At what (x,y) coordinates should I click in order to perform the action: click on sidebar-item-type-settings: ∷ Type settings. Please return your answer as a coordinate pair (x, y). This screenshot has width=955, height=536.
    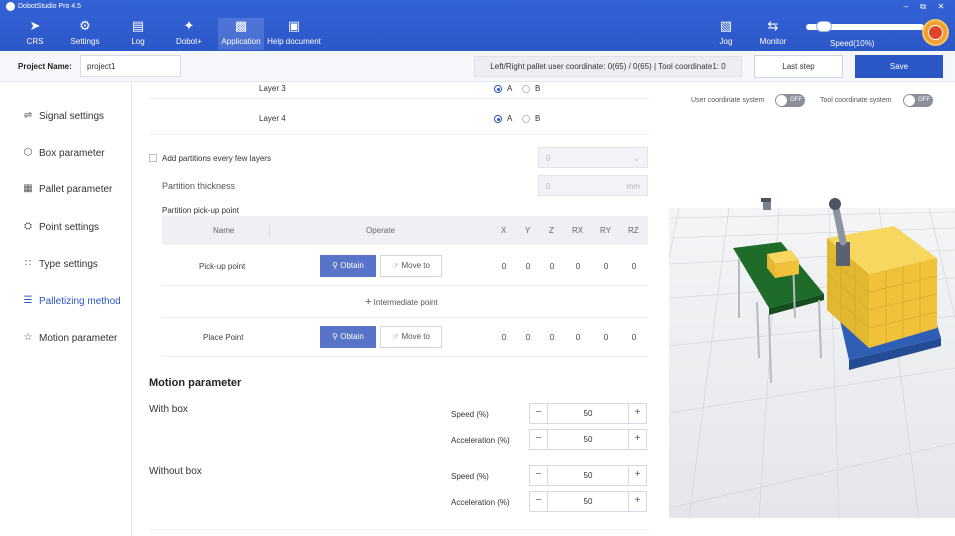
    Looking at the image, I should click on (60, 264).